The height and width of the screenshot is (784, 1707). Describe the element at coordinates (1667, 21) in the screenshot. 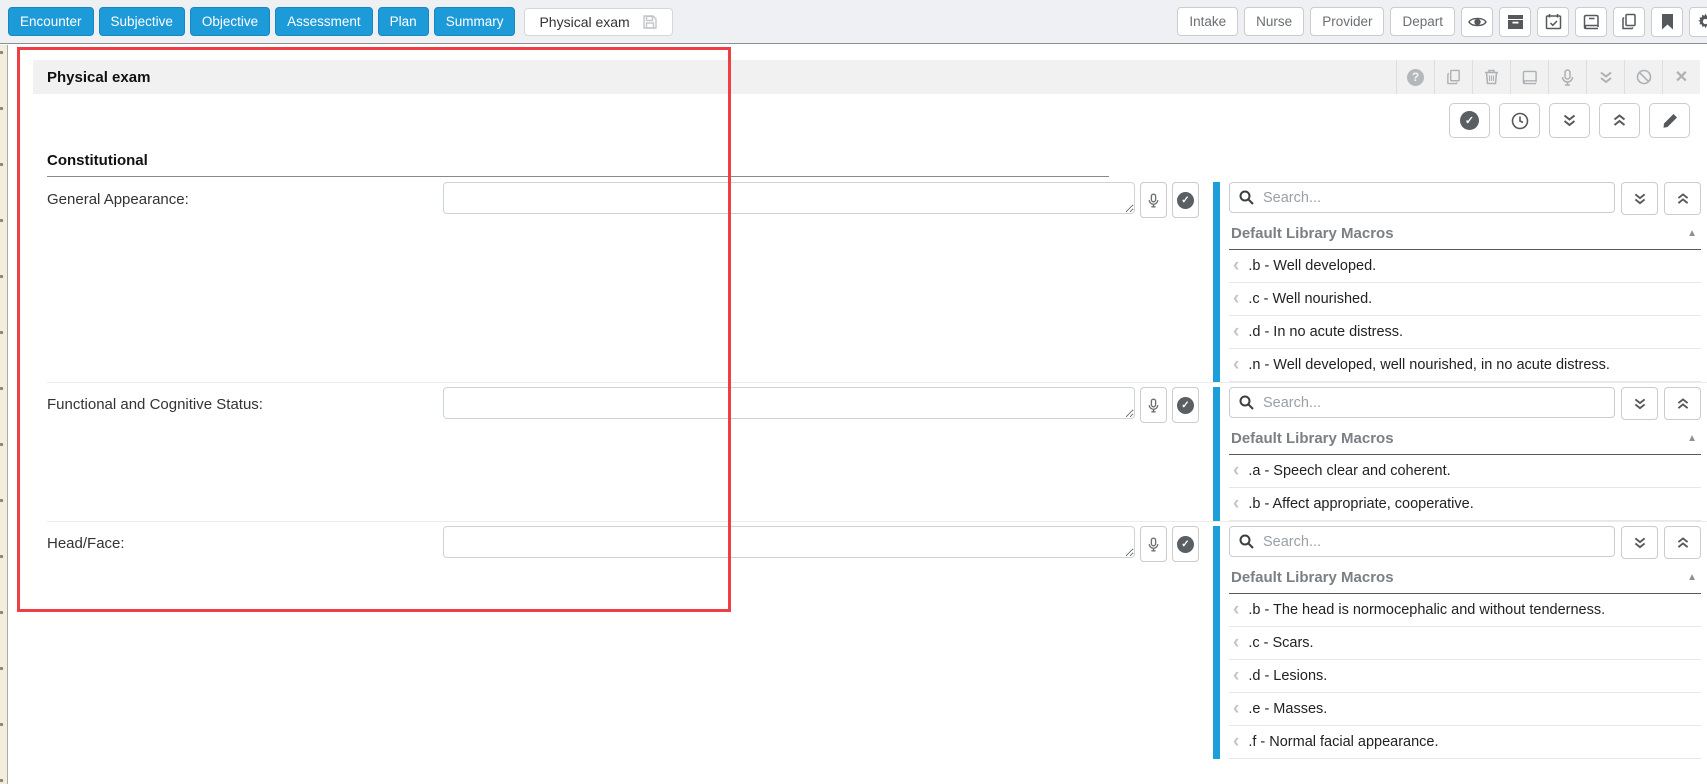

I see `bookmark-button` at that location.